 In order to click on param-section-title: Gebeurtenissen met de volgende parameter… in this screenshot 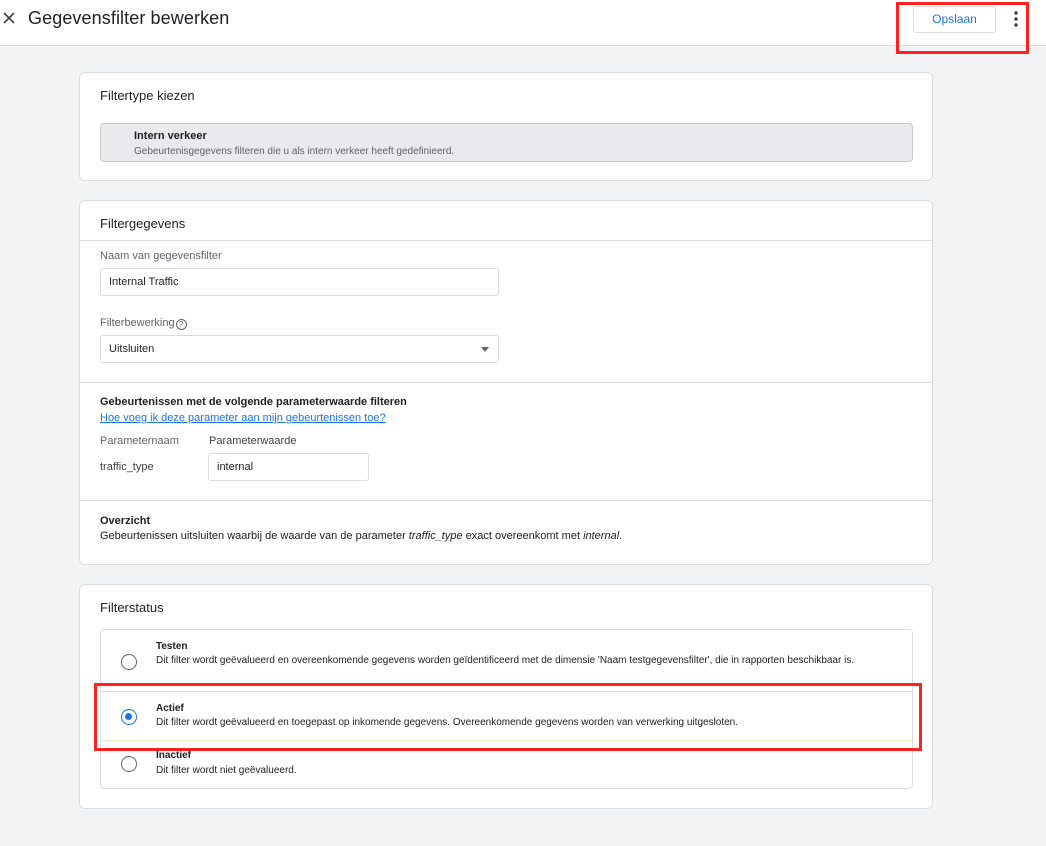, I will do `click(253, 402)`.